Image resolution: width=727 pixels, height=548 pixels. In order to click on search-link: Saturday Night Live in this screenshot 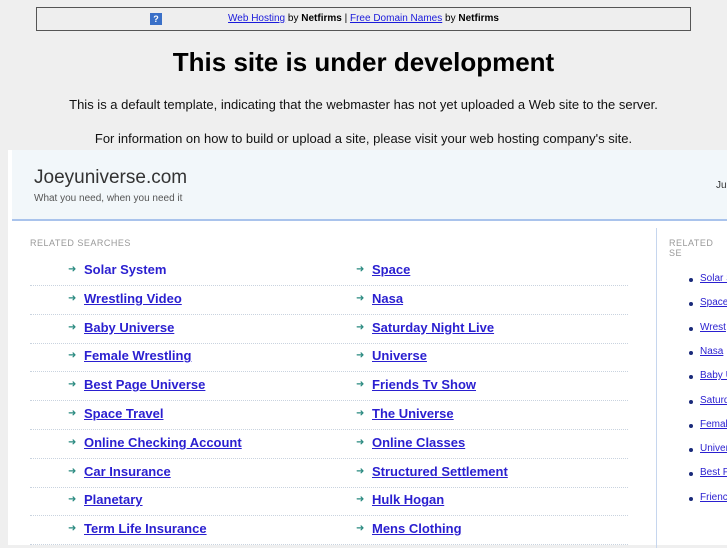, I will do `click(433, 327)`.